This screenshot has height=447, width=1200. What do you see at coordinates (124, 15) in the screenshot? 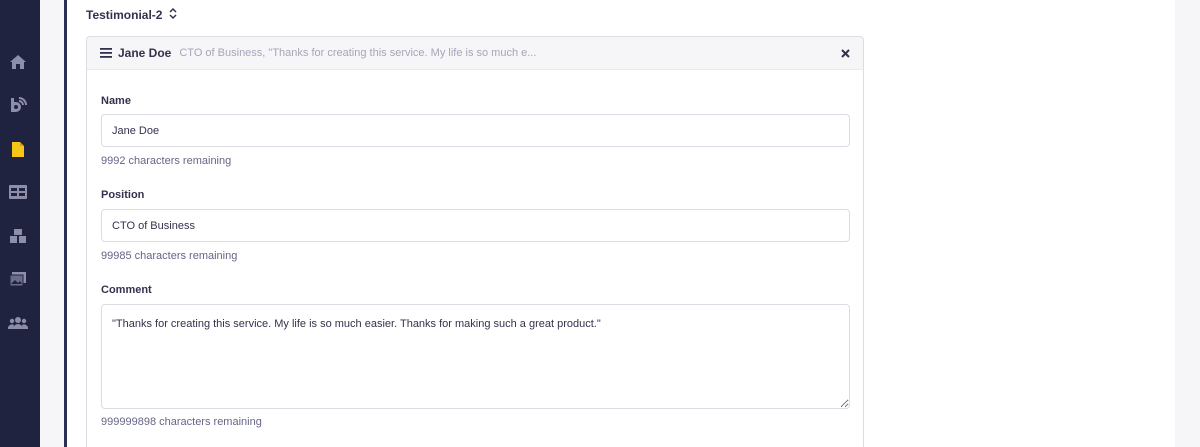
I see `component-title-label: Testimonial-2` at bounding box center [124, 15].